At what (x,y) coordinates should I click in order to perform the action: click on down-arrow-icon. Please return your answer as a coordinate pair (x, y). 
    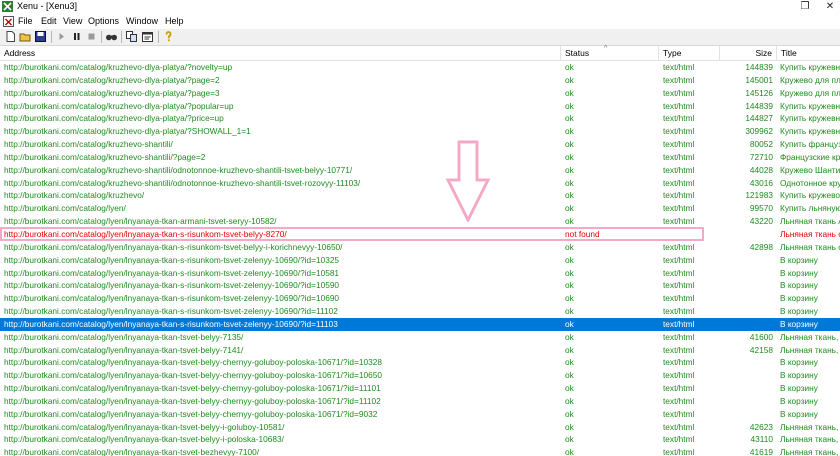
    Looking at the image, I should click on (468, 181).